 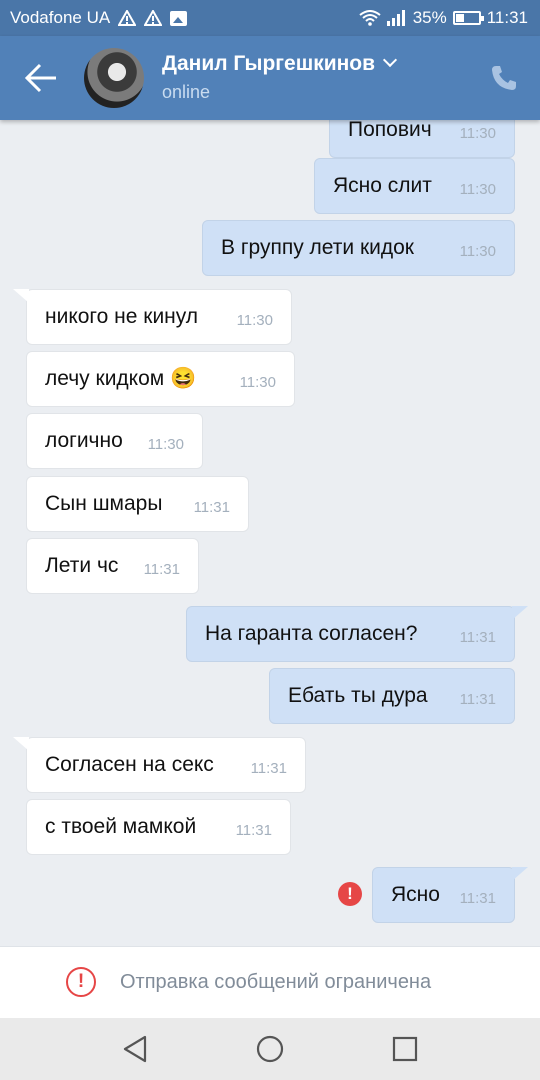 What do you see at coordinates (370, 18) in the screenshot?
I see `wifi-icon` at bounding box center [370, 18].